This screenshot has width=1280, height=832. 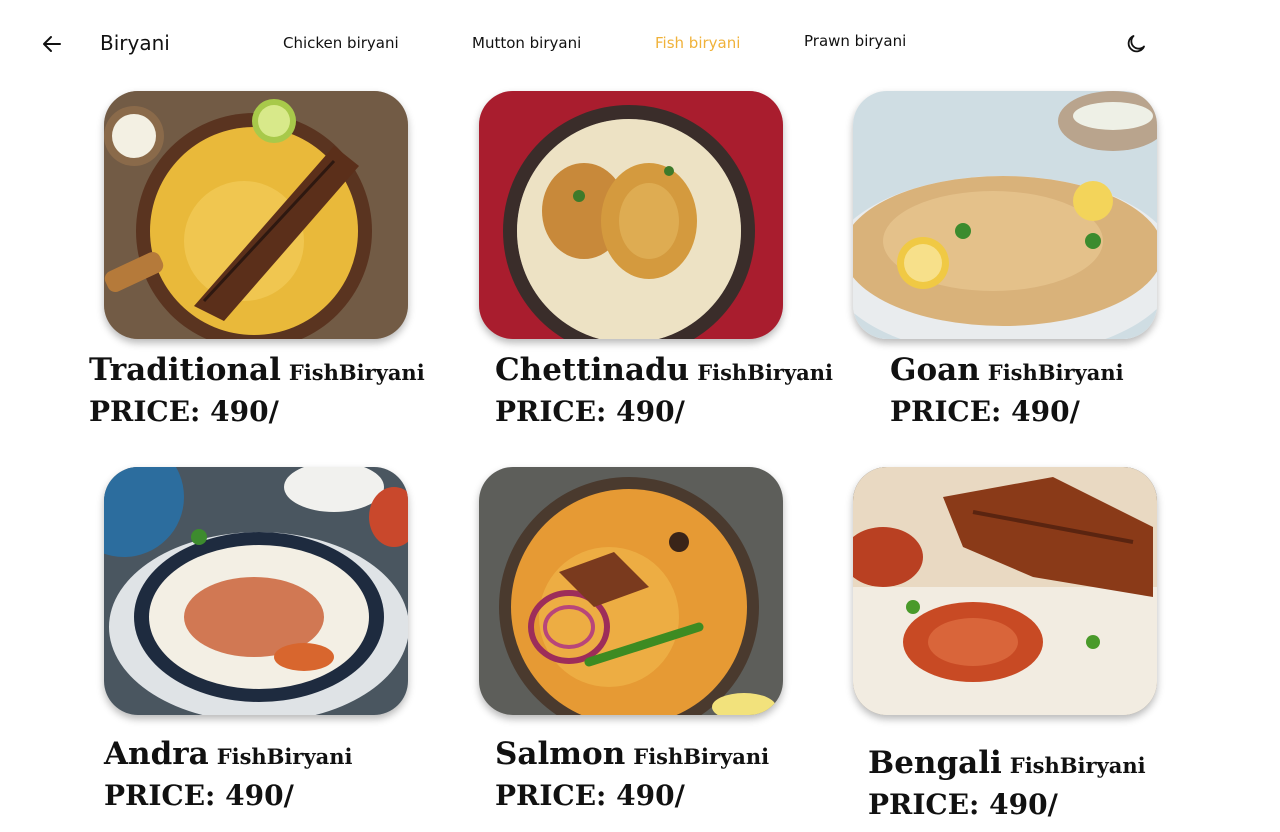 What do you see at coordinates (590, 795) in the screenshot?
I see `dish-price-salmon: PRICE: 490/` at bounding box center [590, 795].